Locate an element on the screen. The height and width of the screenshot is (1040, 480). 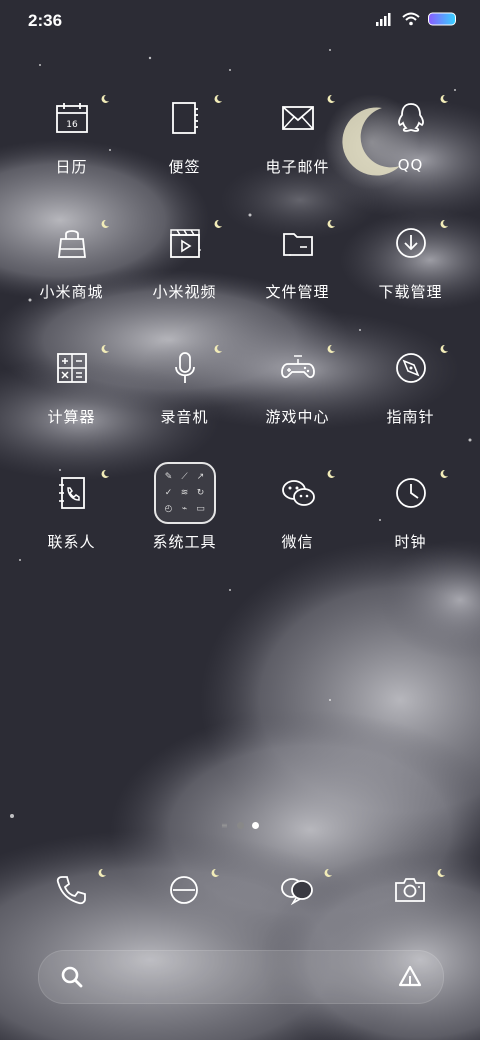
app-downloads: 下载管理 is located at coordinates (410, 257).